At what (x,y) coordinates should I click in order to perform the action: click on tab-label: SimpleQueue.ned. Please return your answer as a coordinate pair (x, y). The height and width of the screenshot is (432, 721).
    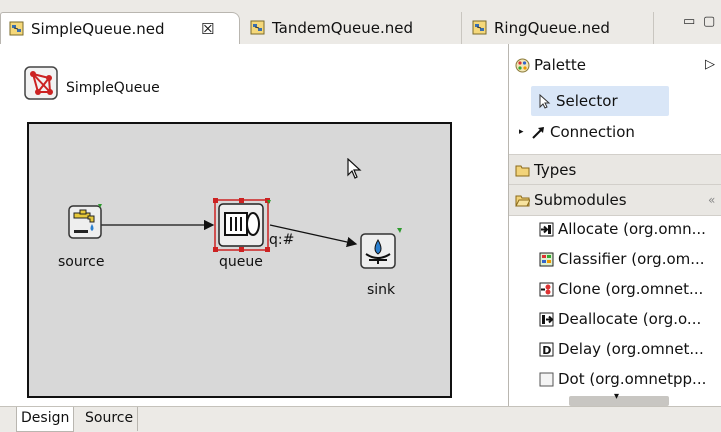
    Looking at the image, I should click on (98, 29).